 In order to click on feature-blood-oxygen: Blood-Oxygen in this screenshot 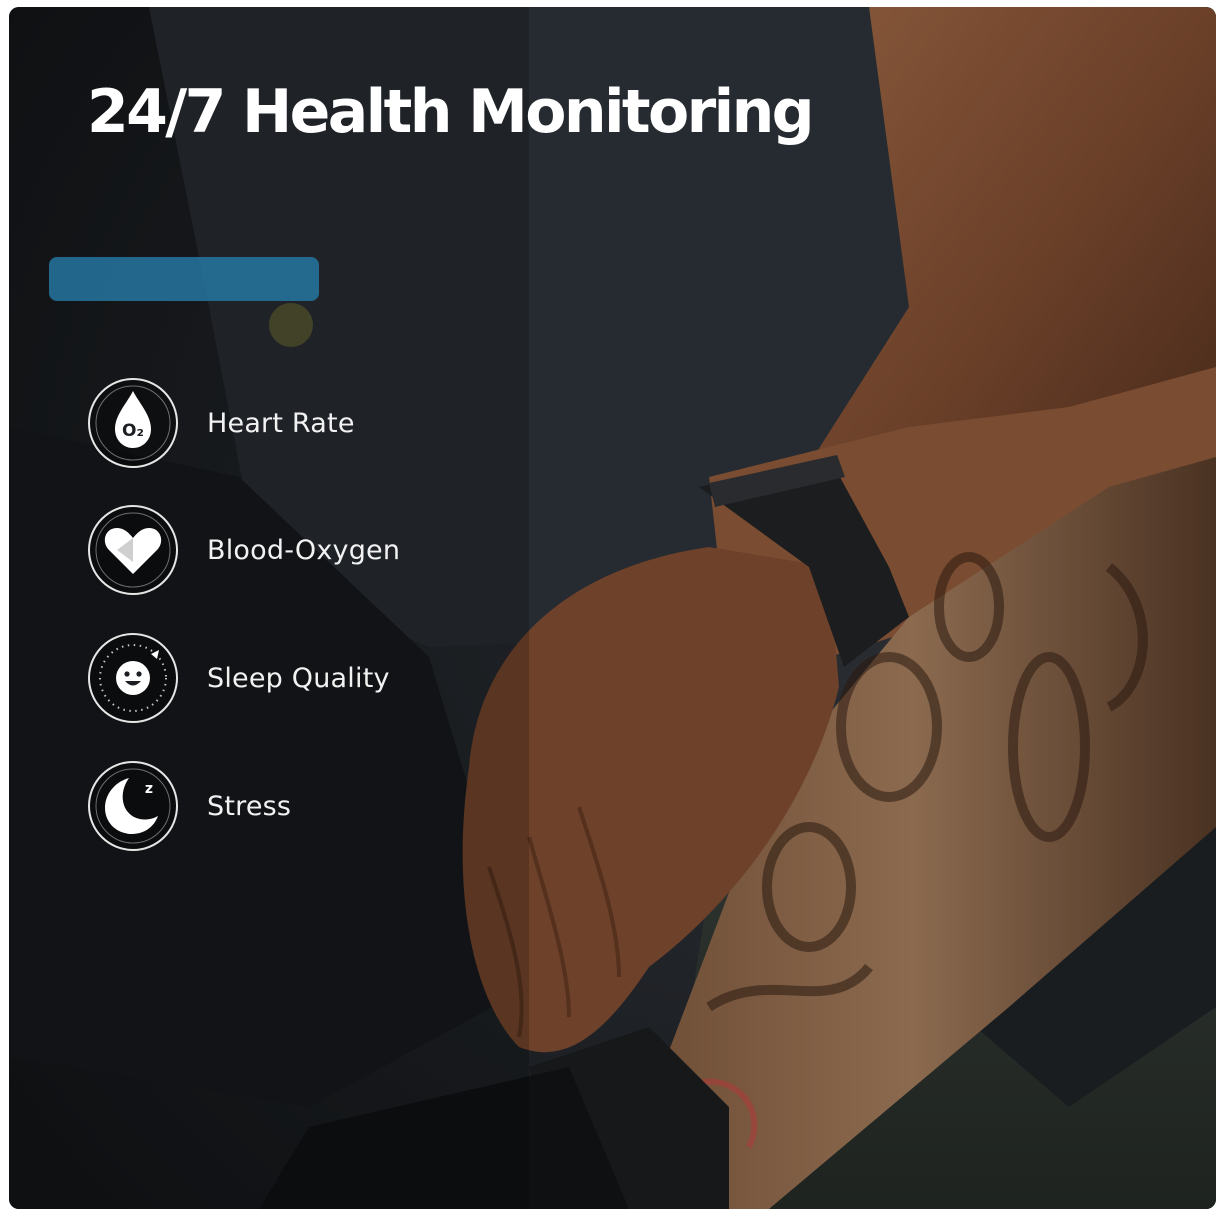, I will do `click(243, 550)`.